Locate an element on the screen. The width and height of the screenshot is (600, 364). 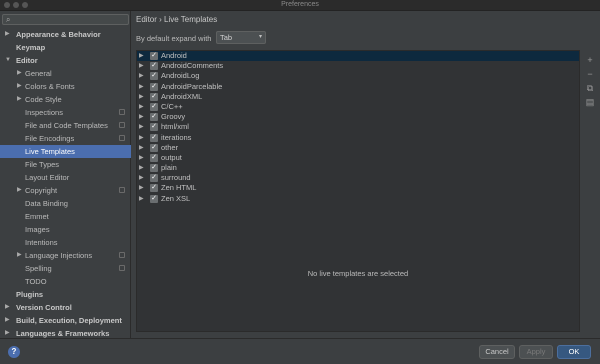
sidebar-item-label: Code Style is located at coordinates (43, 99).